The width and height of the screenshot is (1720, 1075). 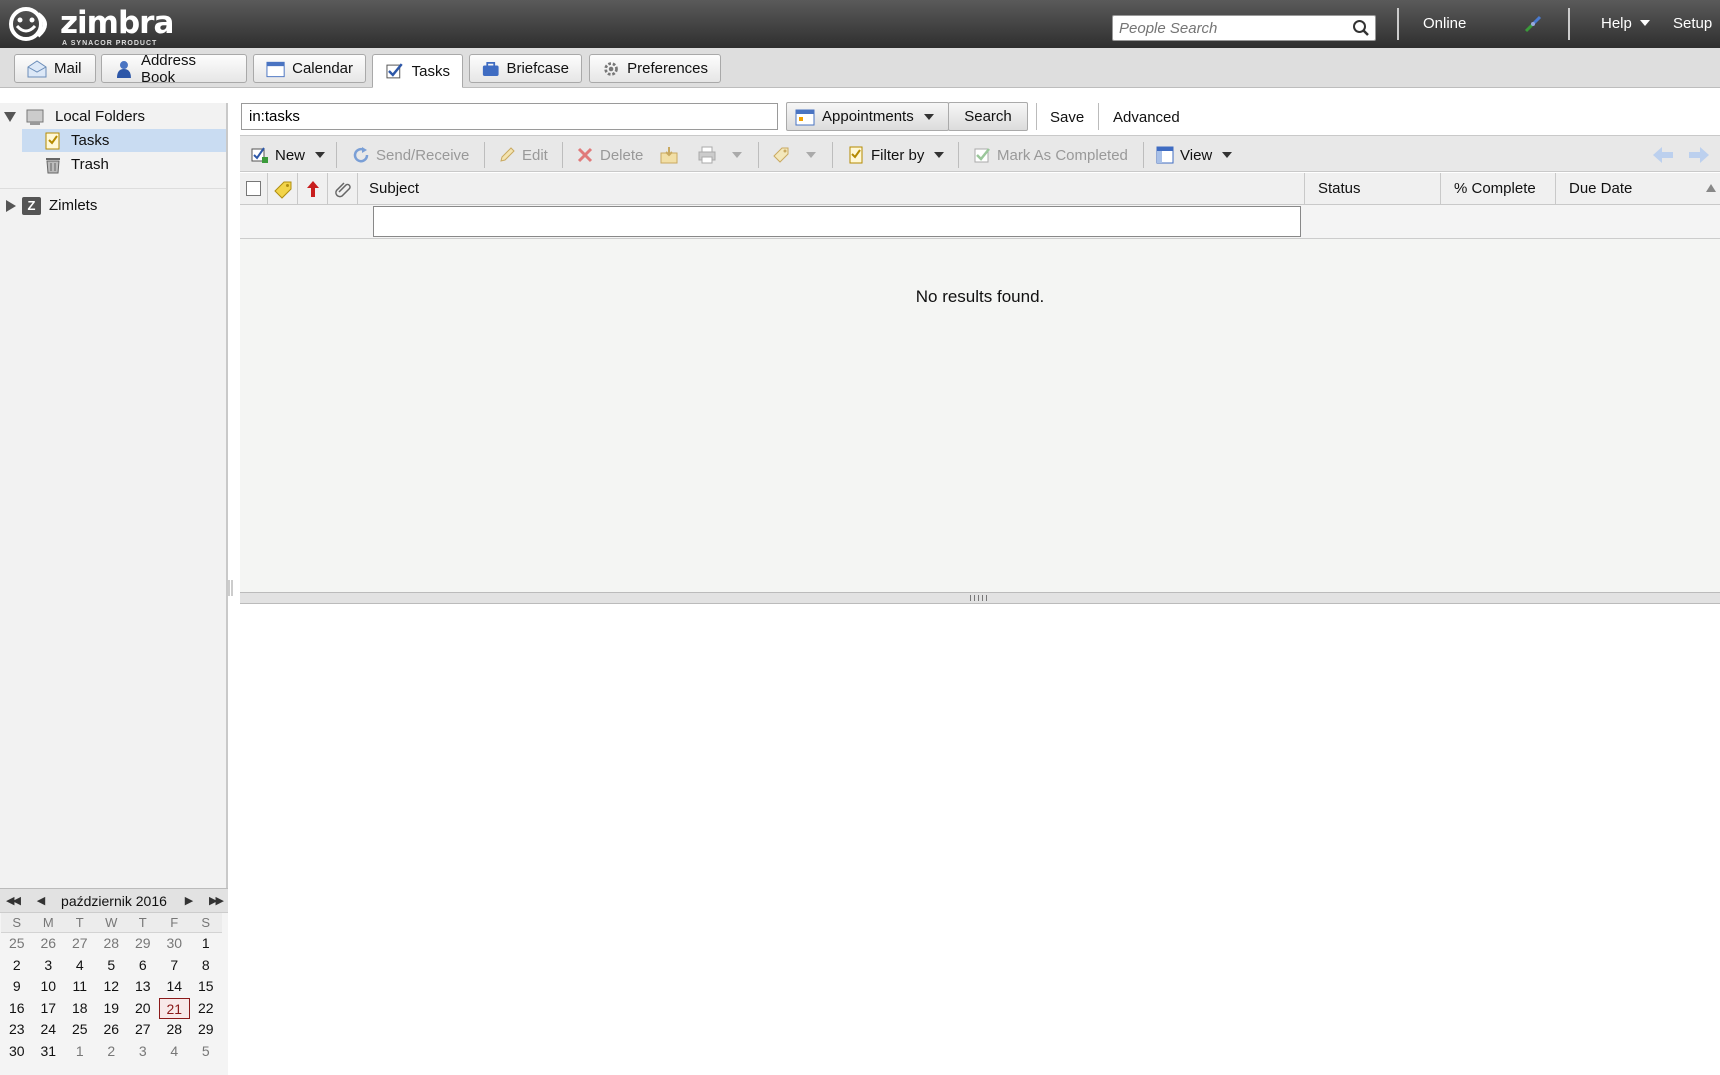 I want to click on calendar-day: 15, so click(x=206, y=987).